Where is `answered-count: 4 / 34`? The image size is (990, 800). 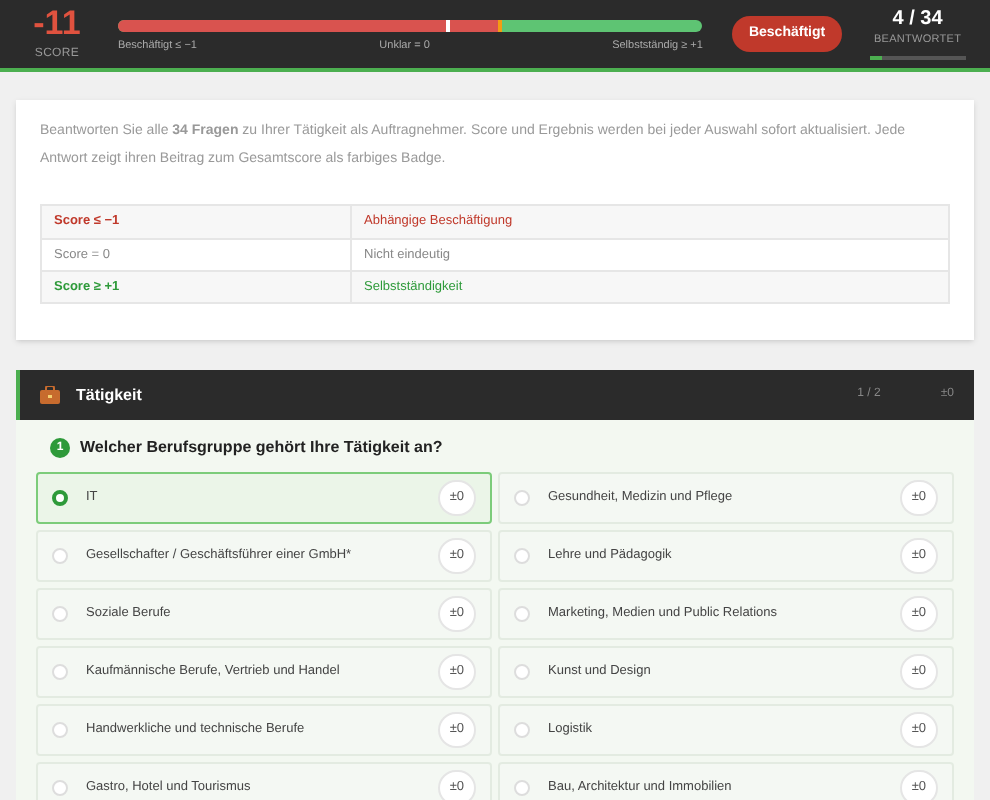
answered-count: 4 / 34 is located at coordinates (917, 19).